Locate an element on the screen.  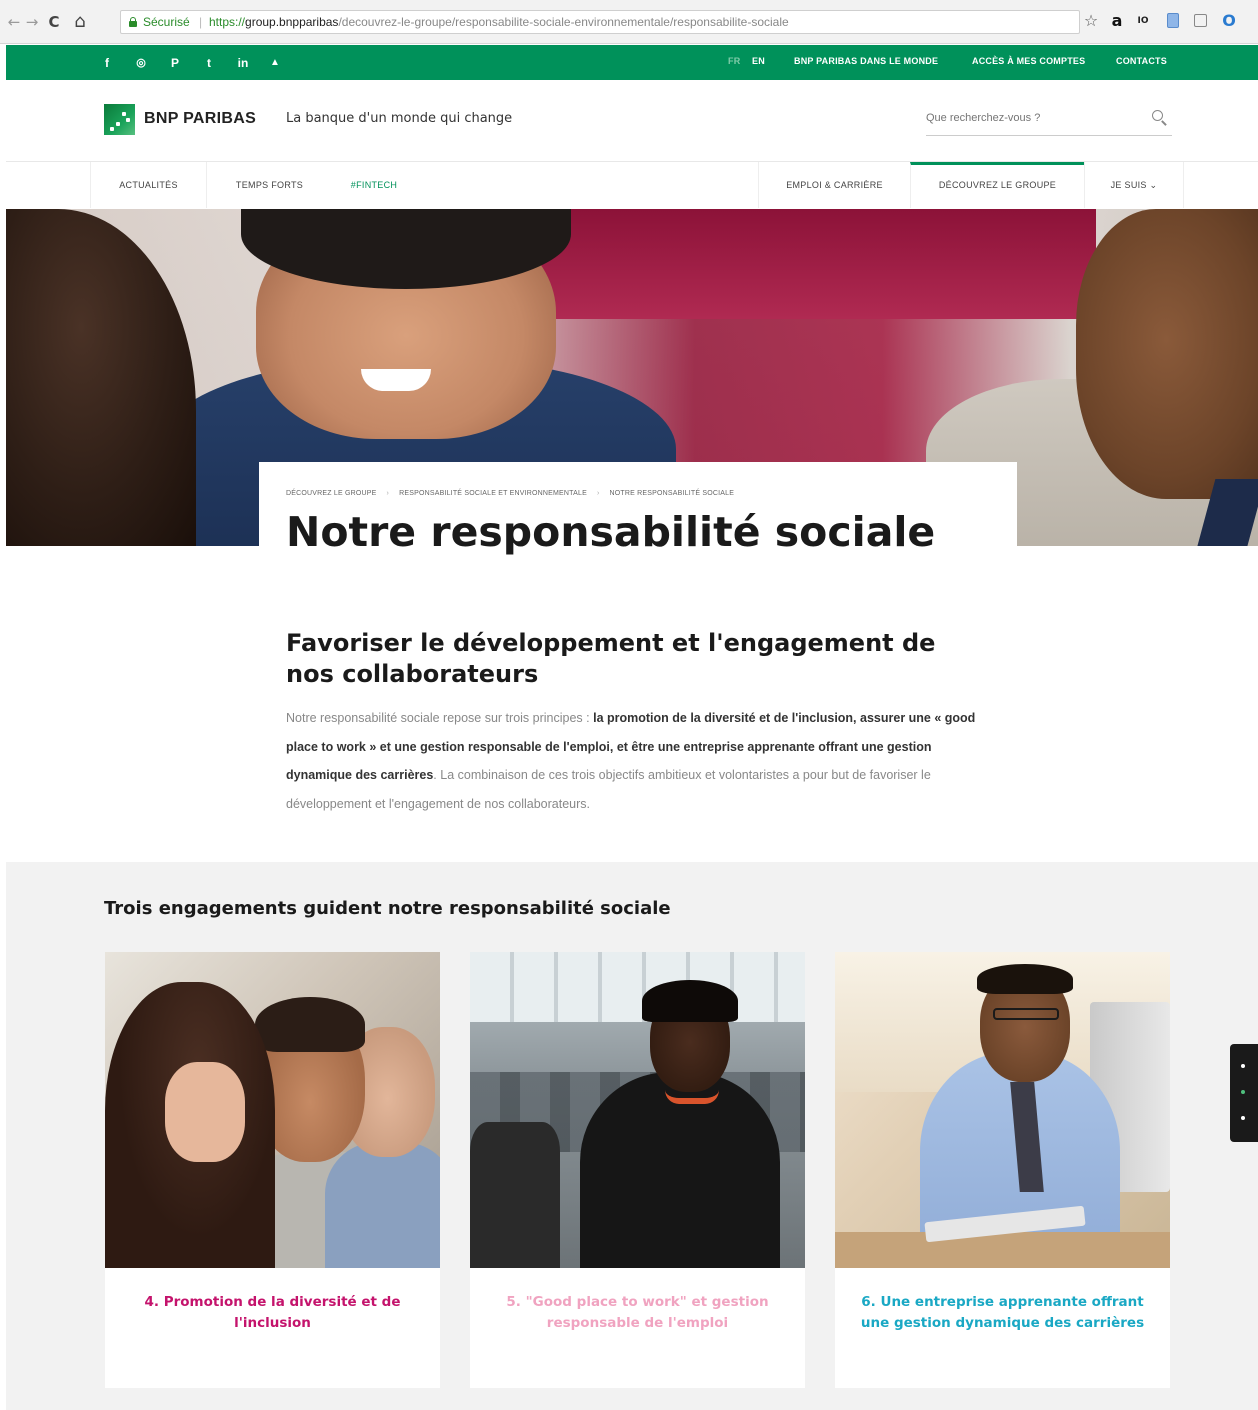
document-extension-icon is located at coordinates (1173, 21).